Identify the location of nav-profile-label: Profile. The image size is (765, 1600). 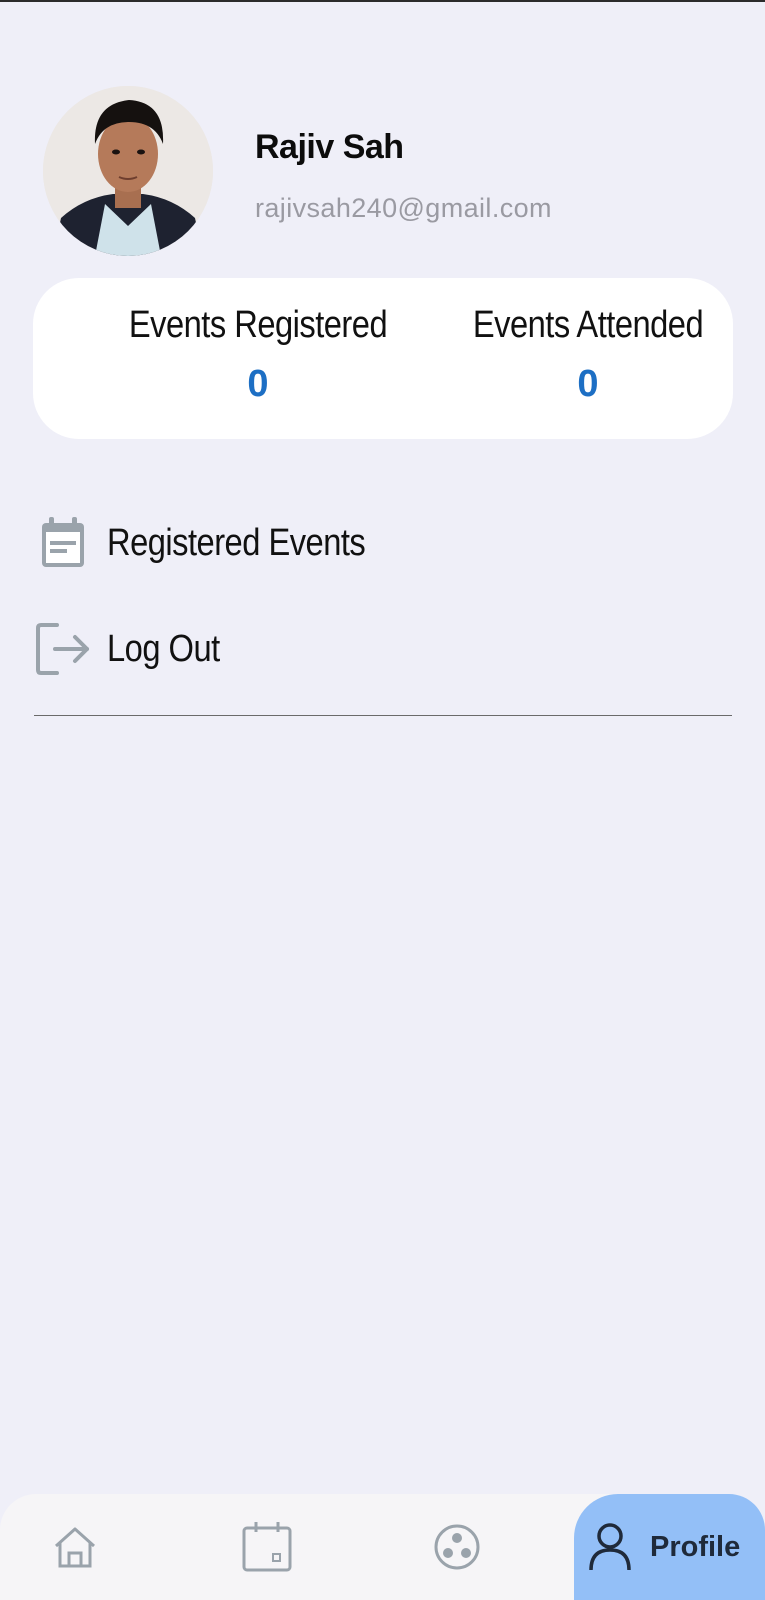
(695, 1546).